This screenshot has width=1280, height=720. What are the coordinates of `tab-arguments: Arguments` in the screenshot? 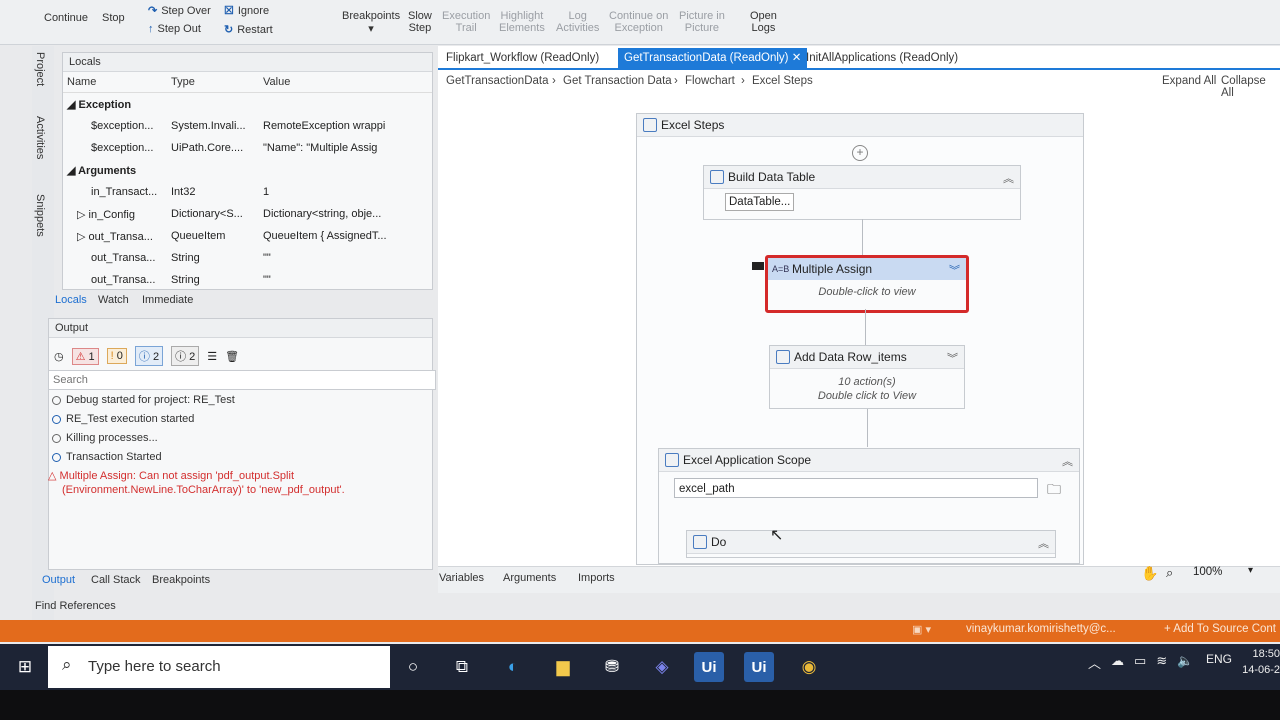 It's located at (529, 578).